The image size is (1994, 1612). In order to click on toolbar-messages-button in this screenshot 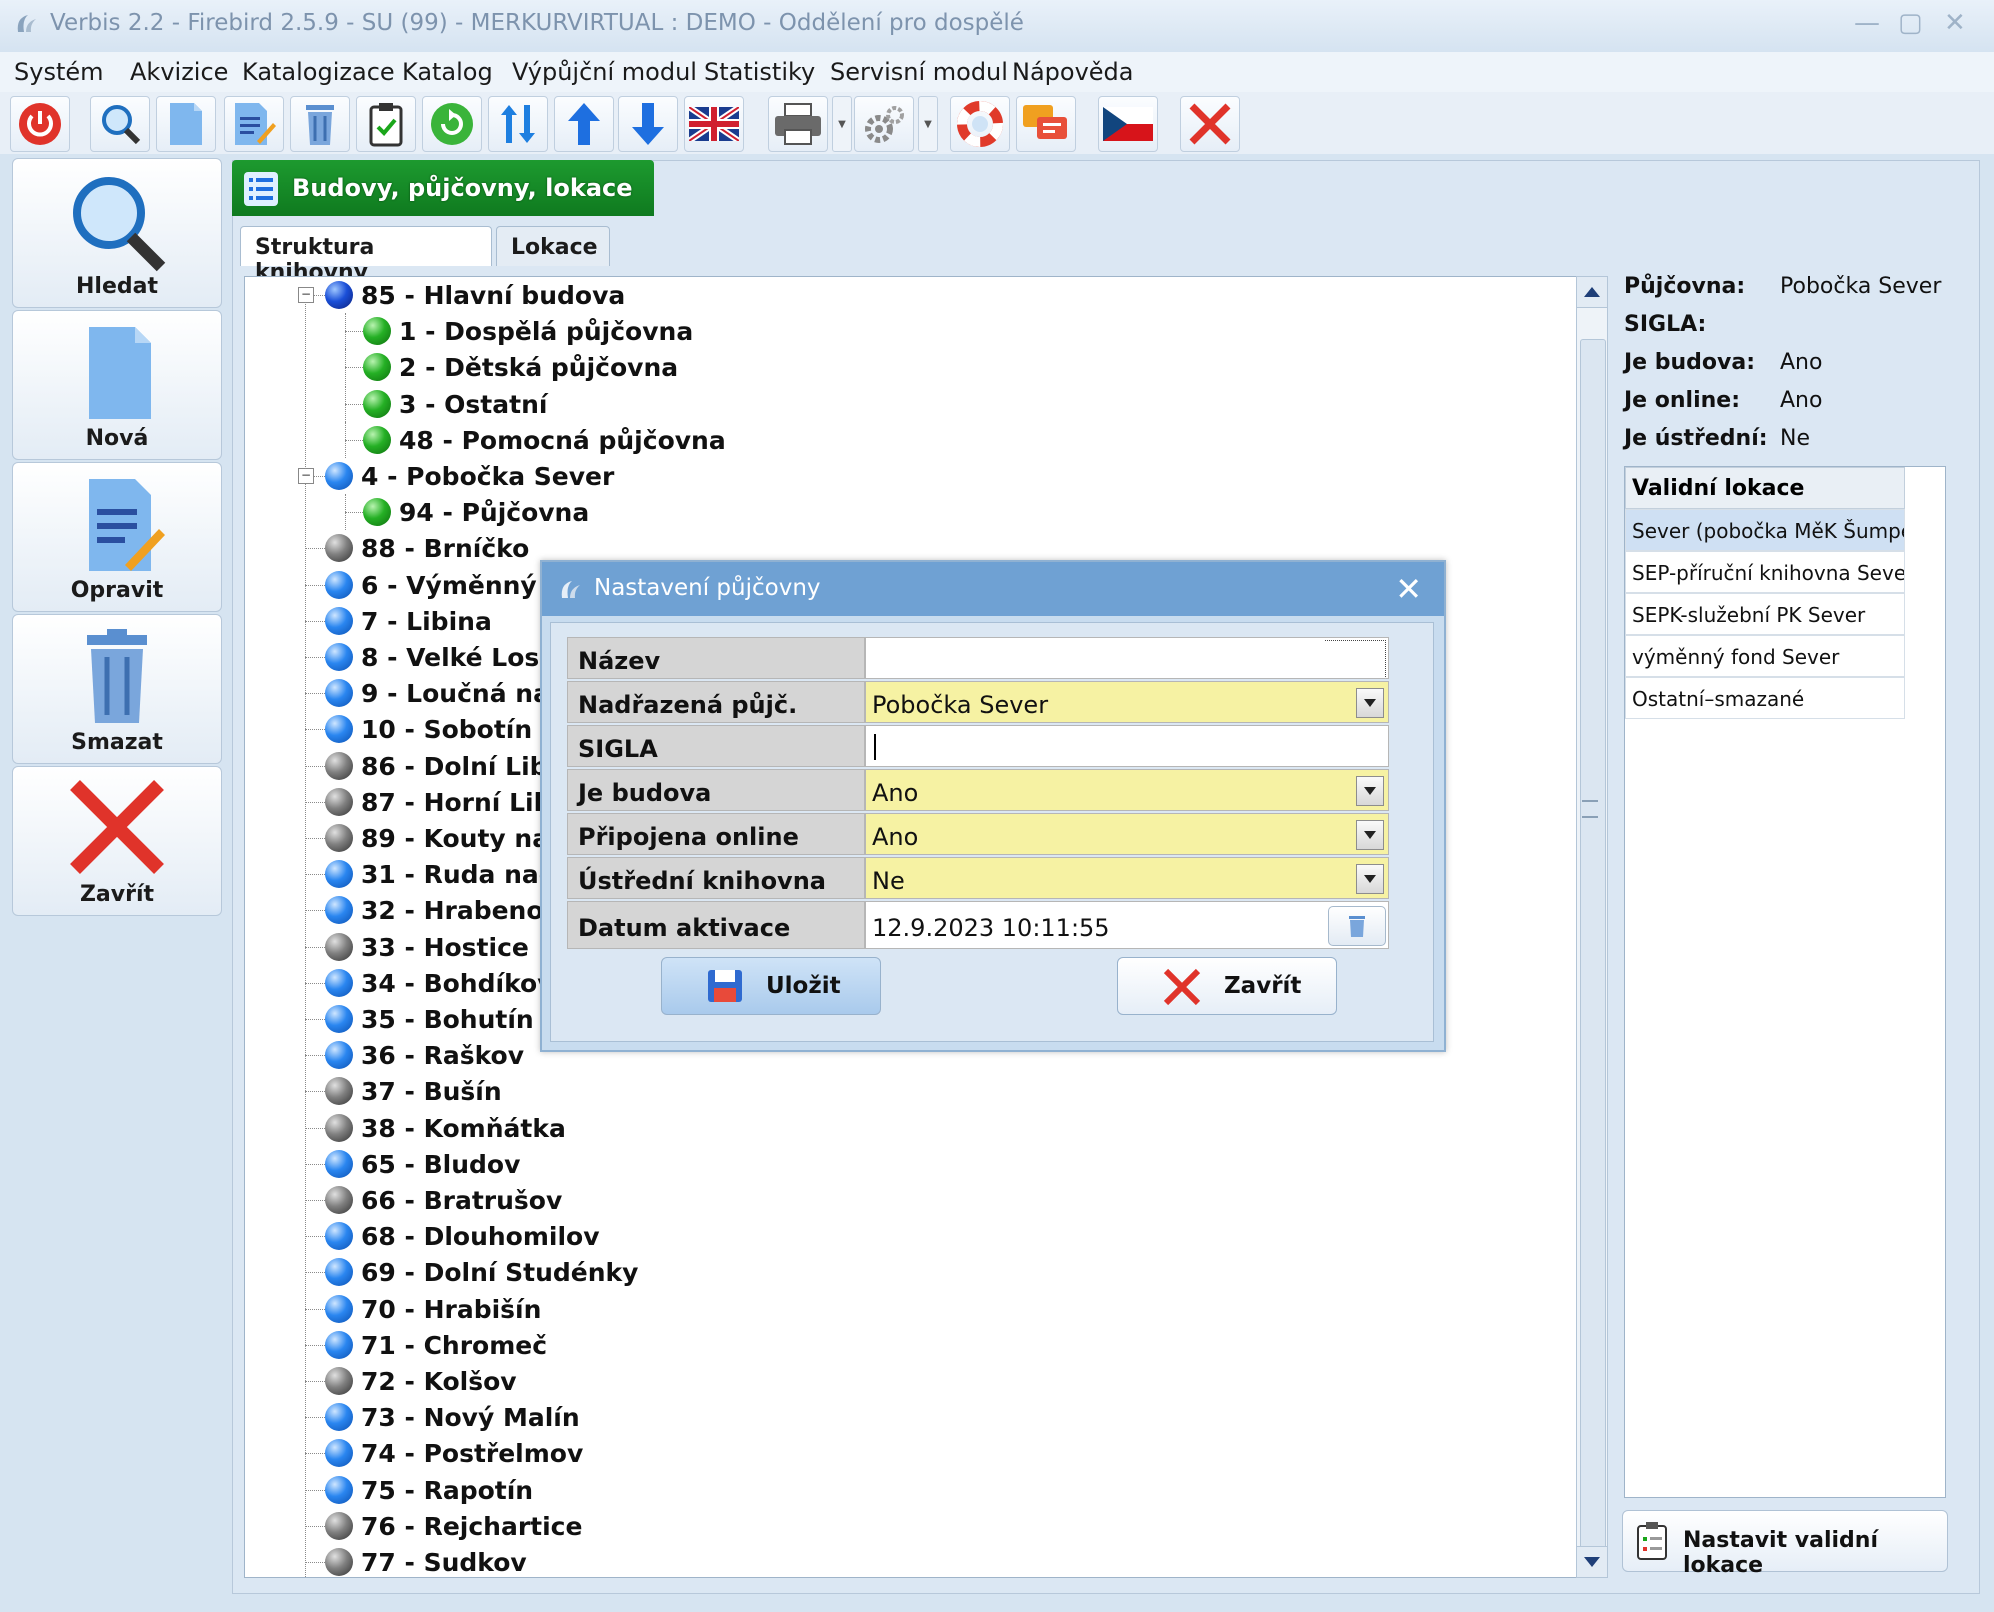, I will do `click(1046, 124)`.